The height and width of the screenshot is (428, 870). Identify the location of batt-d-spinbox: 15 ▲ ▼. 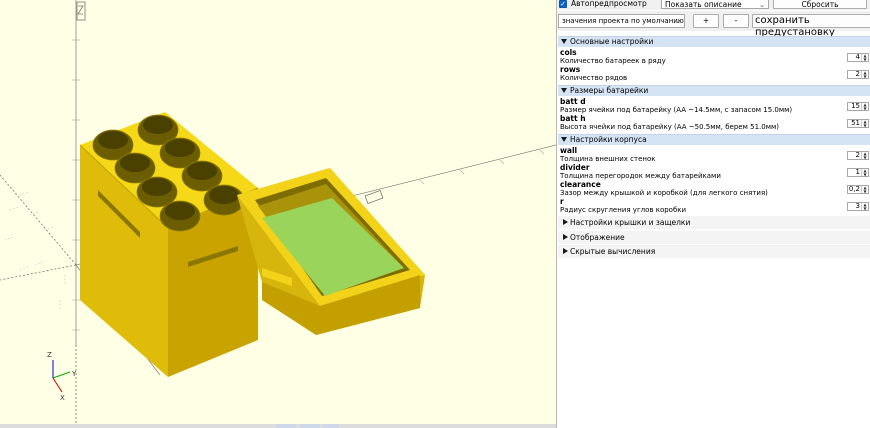
(858, 106).